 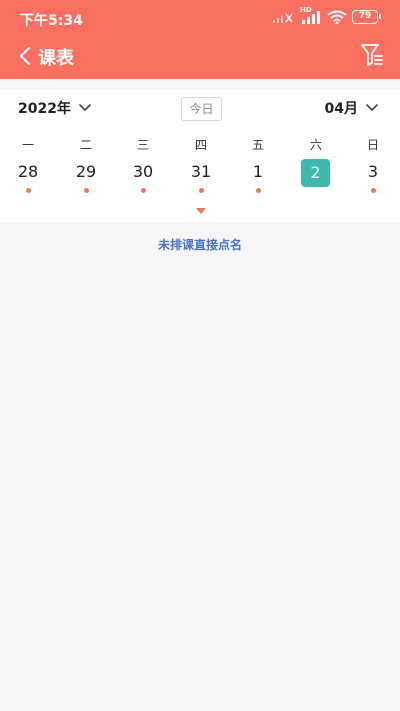 I want to click on month-label: 04月, so click(x=341, y=109).